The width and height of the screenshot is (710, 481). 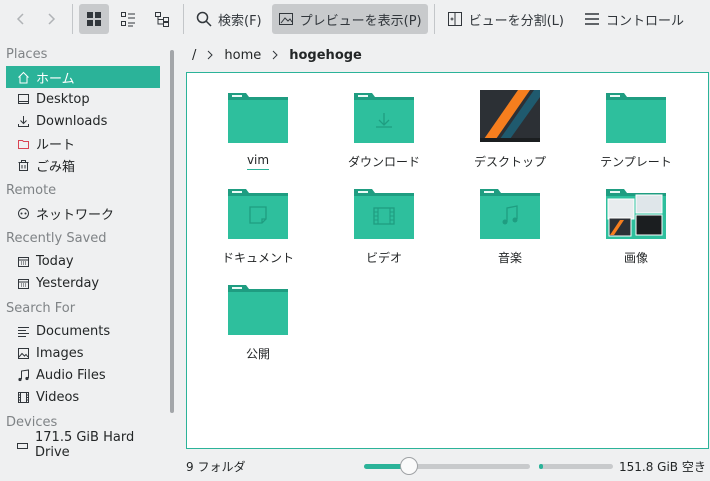 I want to click on place-item-today: Today, so click(x=83, y=261).